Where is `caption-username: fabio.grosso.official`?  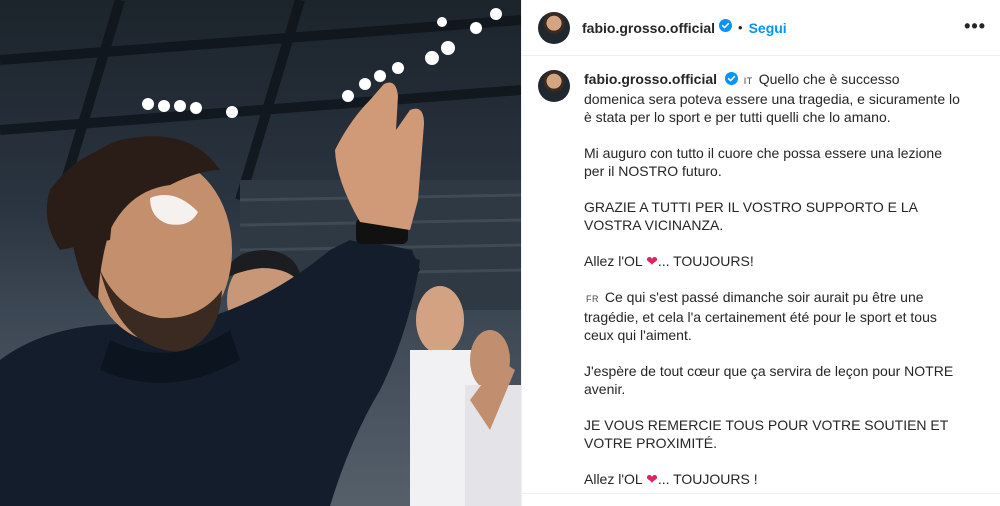
caption-username: fabio.grosso.official is located at coordinates (650, 79).